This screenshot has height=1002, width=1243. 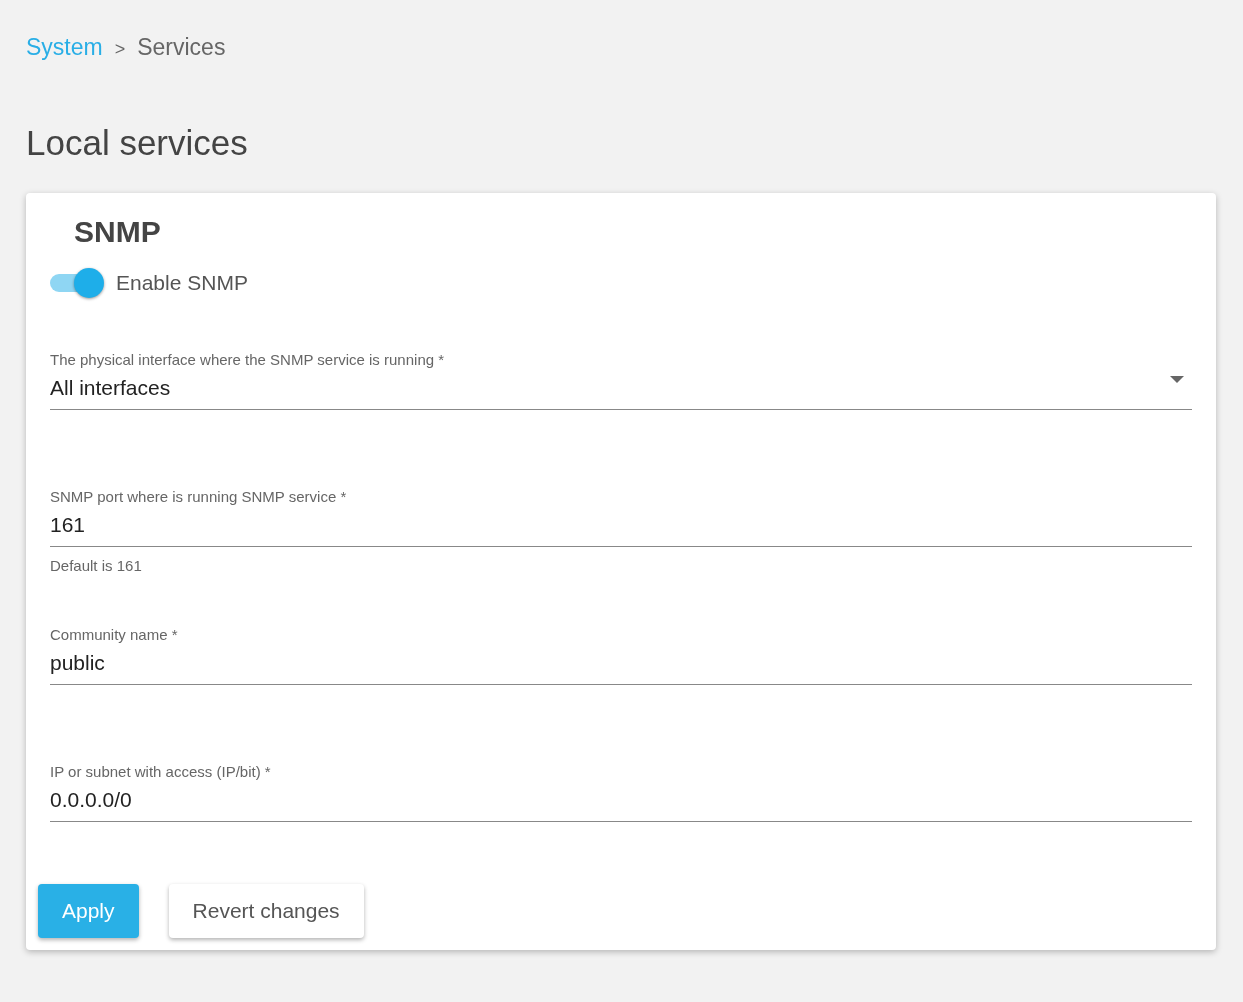 I want to click on field-label: The physical interface where the SNMP service is running *, so click(x=248, y=359).